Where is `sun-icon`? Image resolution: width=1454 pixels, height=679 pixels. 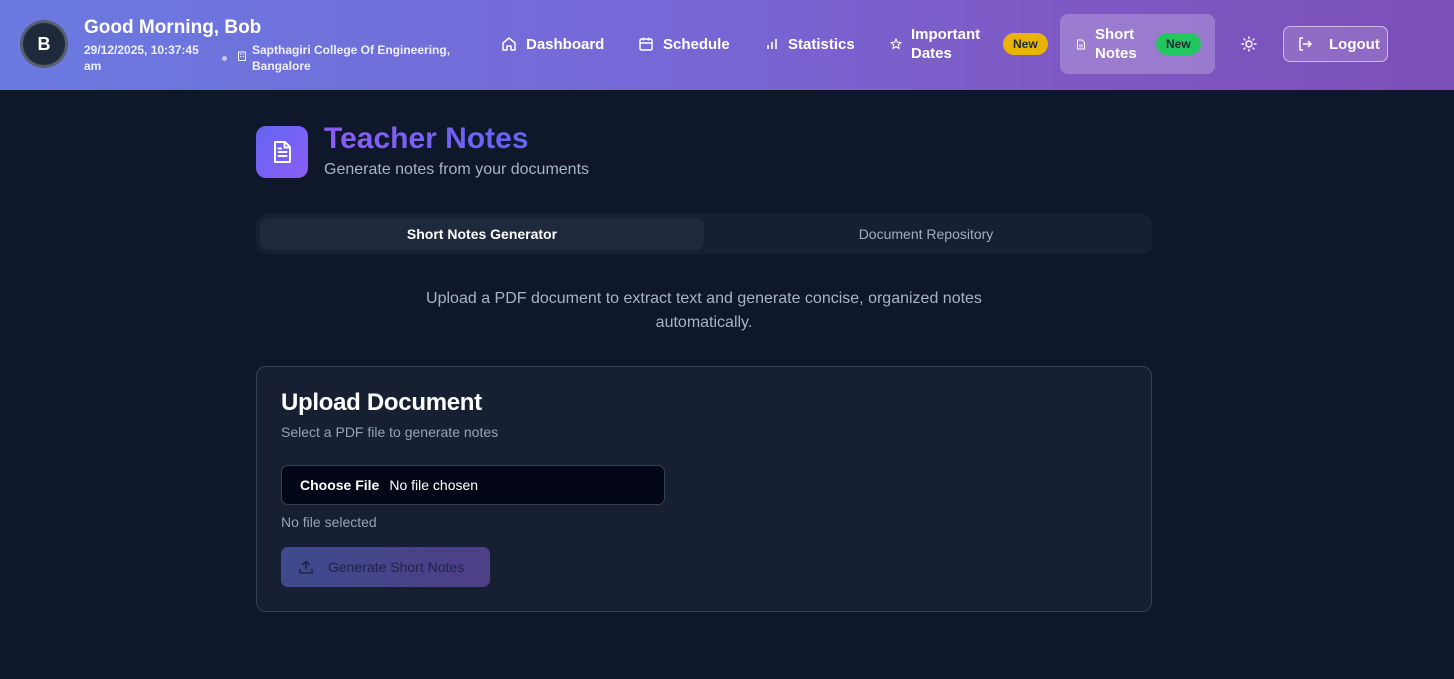 sun-icon is located at coordinates (1249, 44).